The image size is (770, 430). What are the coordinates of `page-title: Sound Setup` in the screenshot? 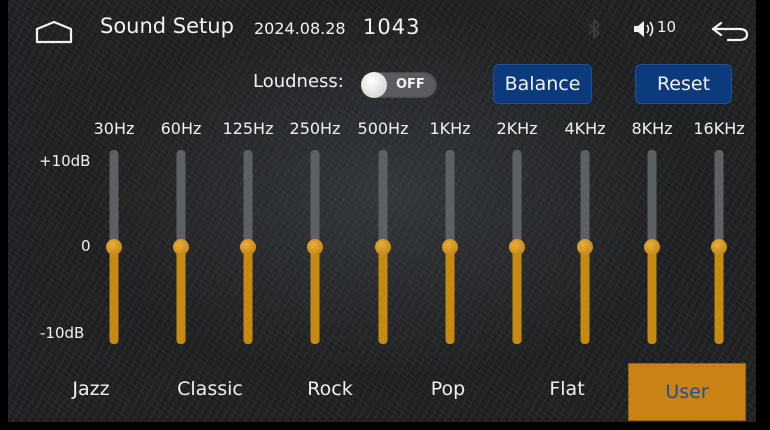 It's located at (167, 26).